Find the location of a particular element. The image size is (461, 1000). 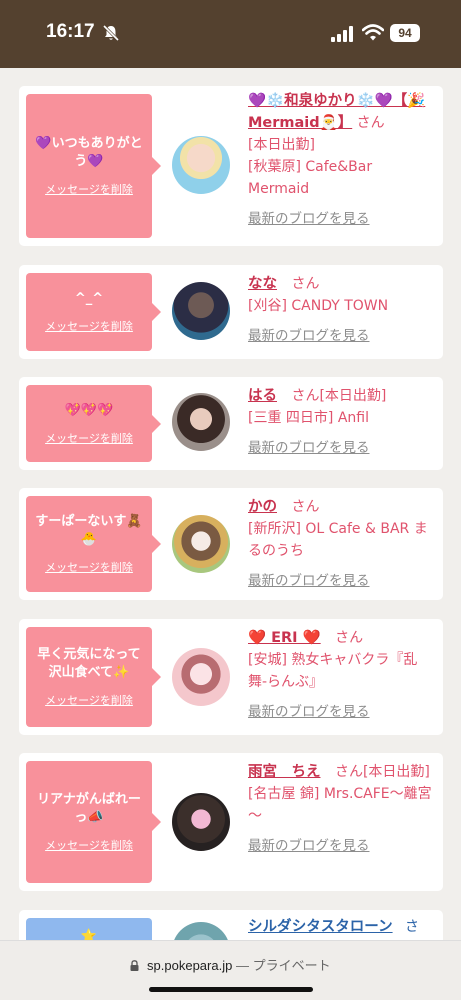

address-bar: sp.pokepara.jp — プライベート is located at coordinates (230, 964).